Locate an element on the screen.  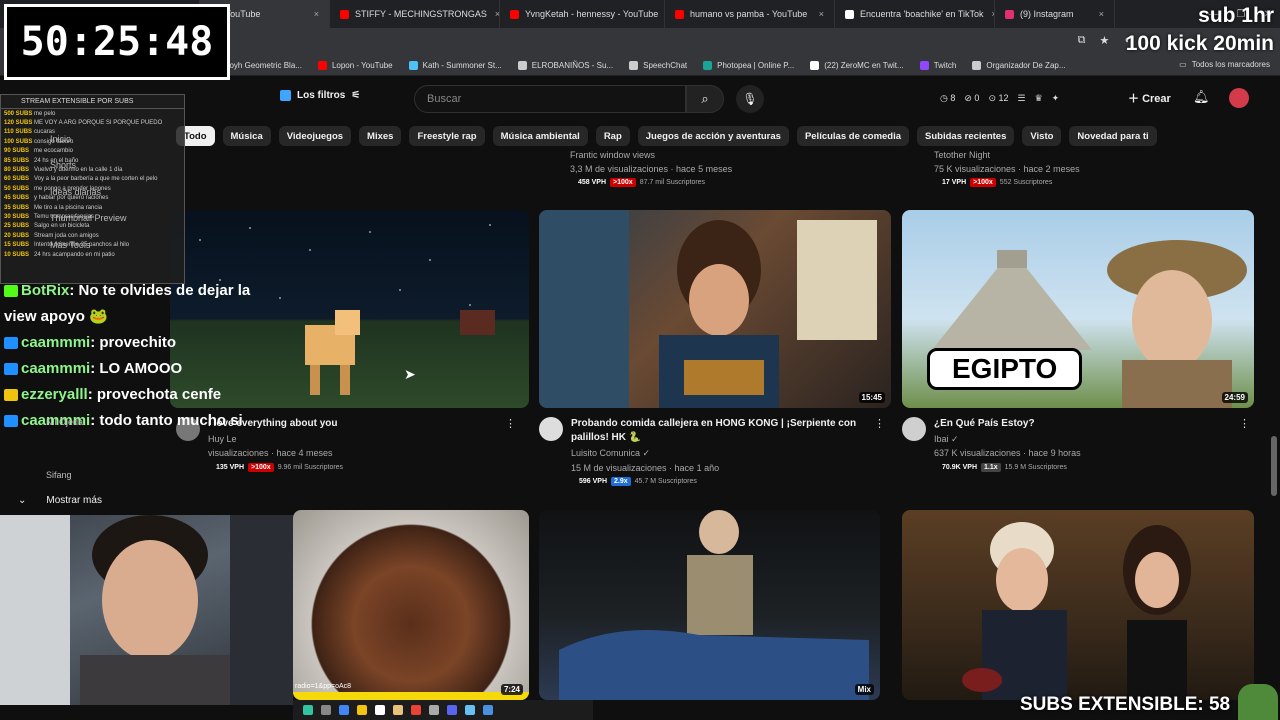
counter-ok: ⊙ 12 is located at coordinates (998, 98).